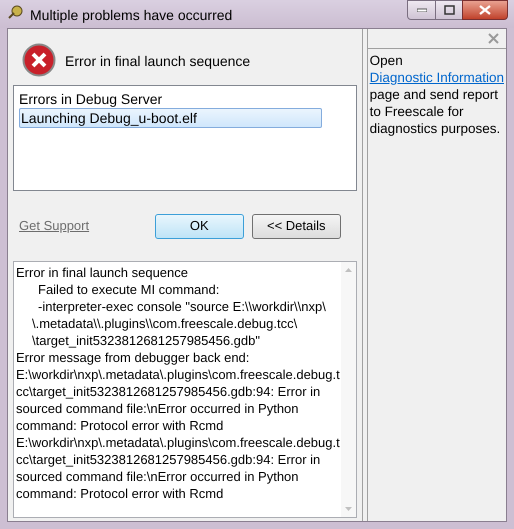 Image resolution: width=514 pixels, height=529 pixels. What do you see at coordinates (157, 61) in the screenshot?
I see `error-message: Error in final launch sequence` at bounding box center [157, 61].